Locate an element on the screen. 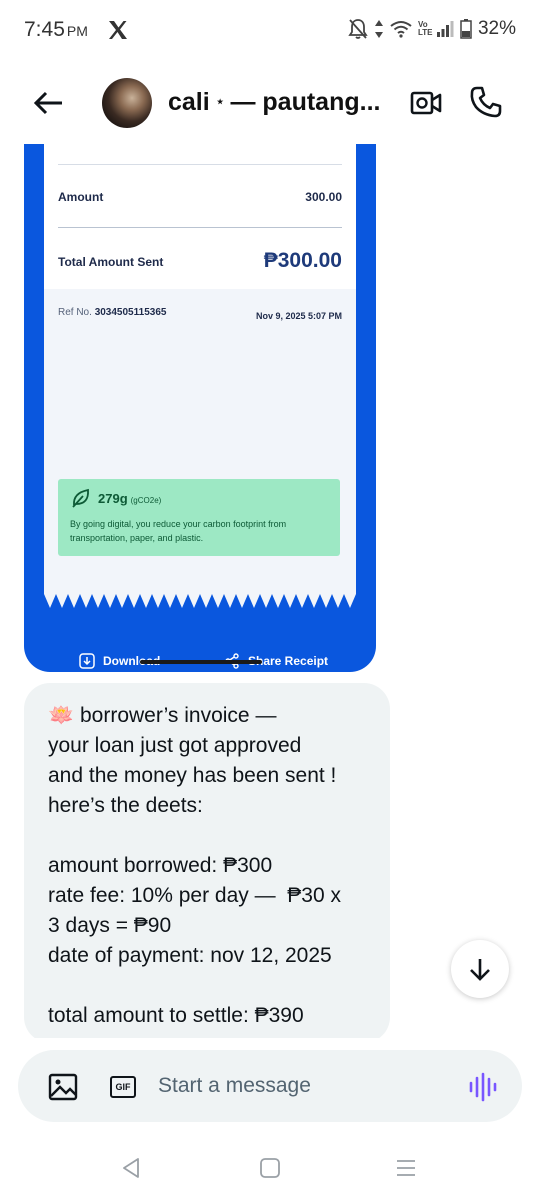  composer-area: GIF is located at coordinates (270, 1086).